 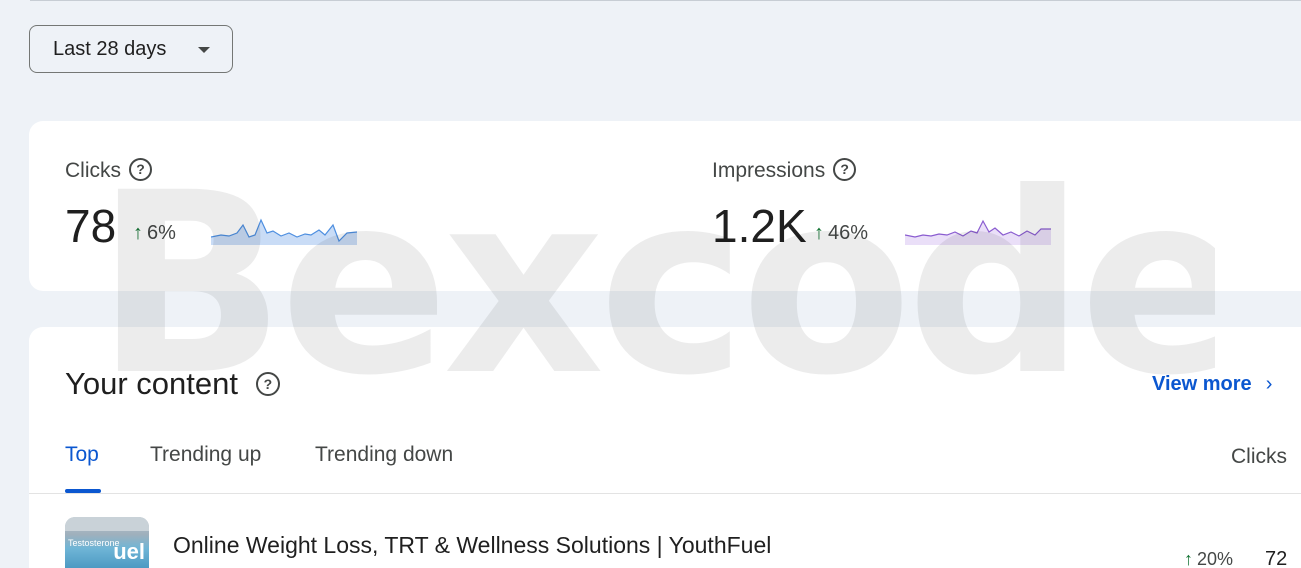 I want to click on caret-down-icon, so click(x=204, y=50).